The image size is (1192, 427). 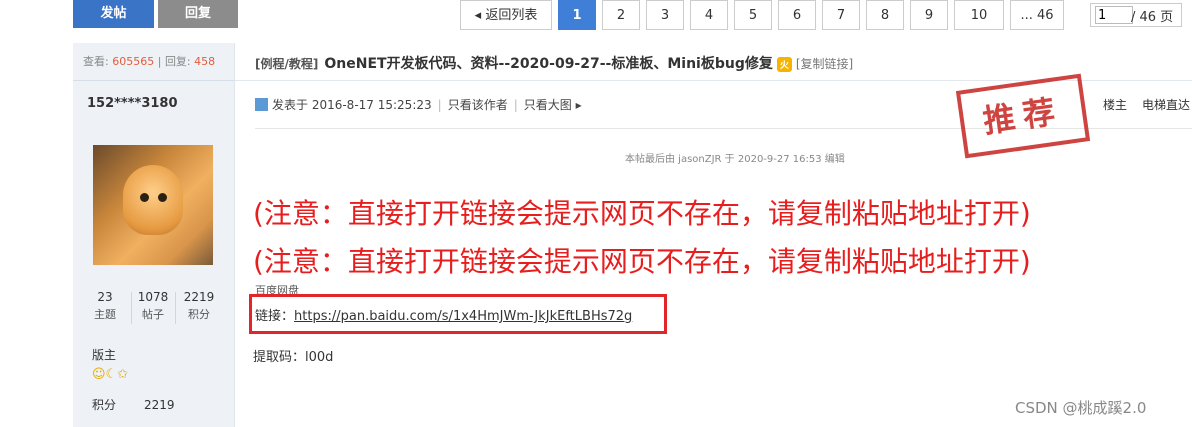 I want to click on copy-link-button: [复制链接], so click(x=824, y=64).